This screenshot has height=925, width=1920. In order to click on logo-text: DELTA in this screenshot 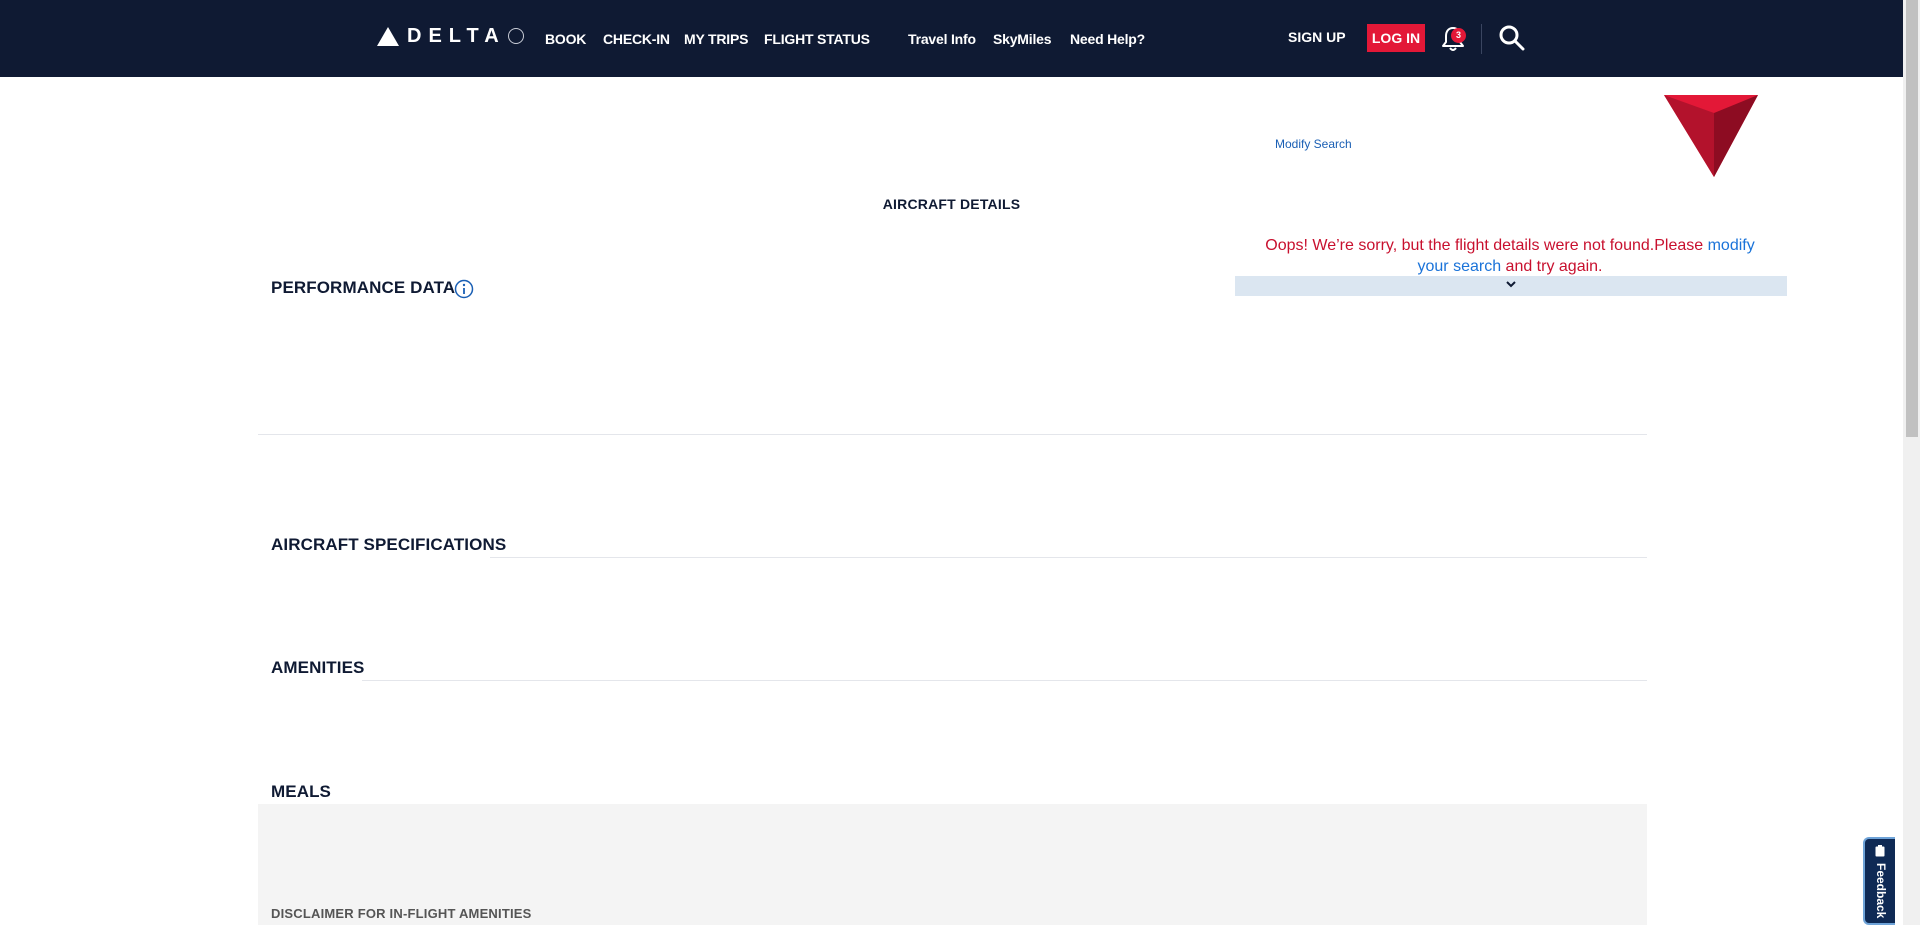, I will do `click(456, 35)`.